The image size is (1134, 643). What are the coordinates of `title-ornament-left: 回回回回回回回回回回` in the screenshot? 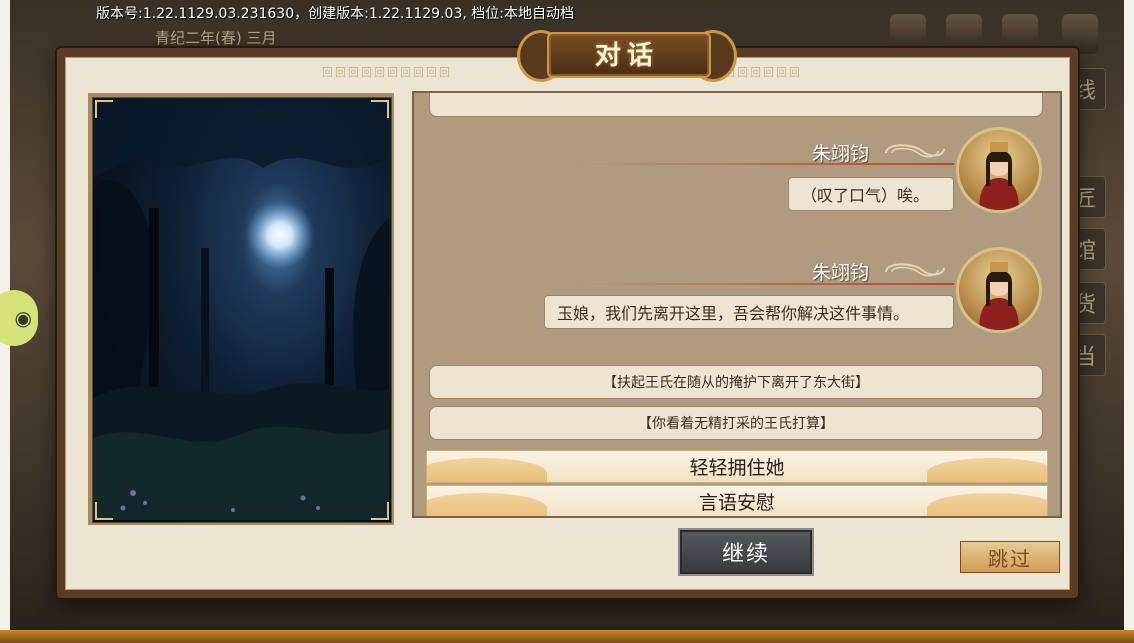 It's located at (387, 72).